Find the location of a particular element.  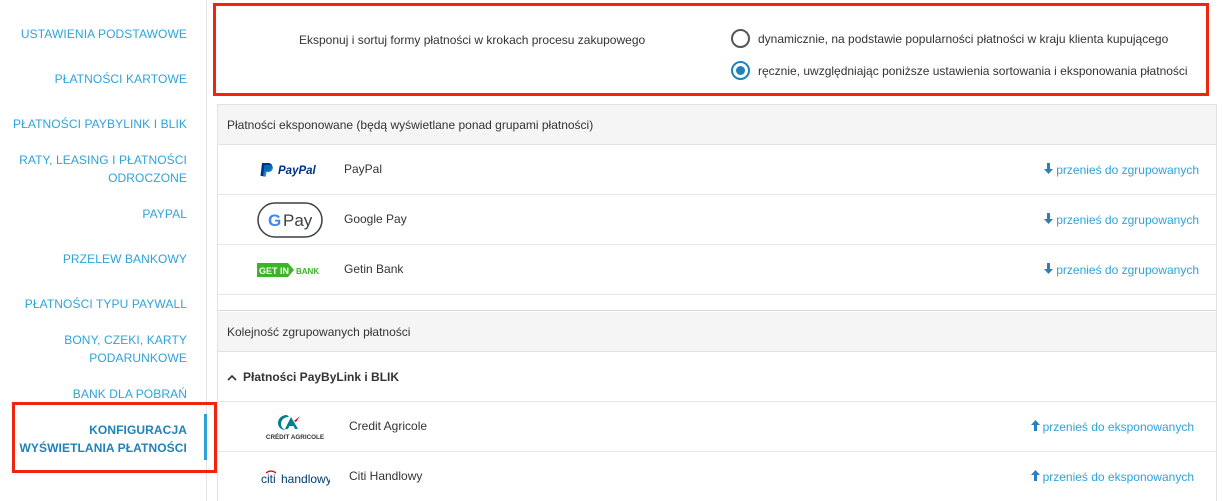

citi-handlowy-logo: citi handlowy is located at coordinates (295, 476).